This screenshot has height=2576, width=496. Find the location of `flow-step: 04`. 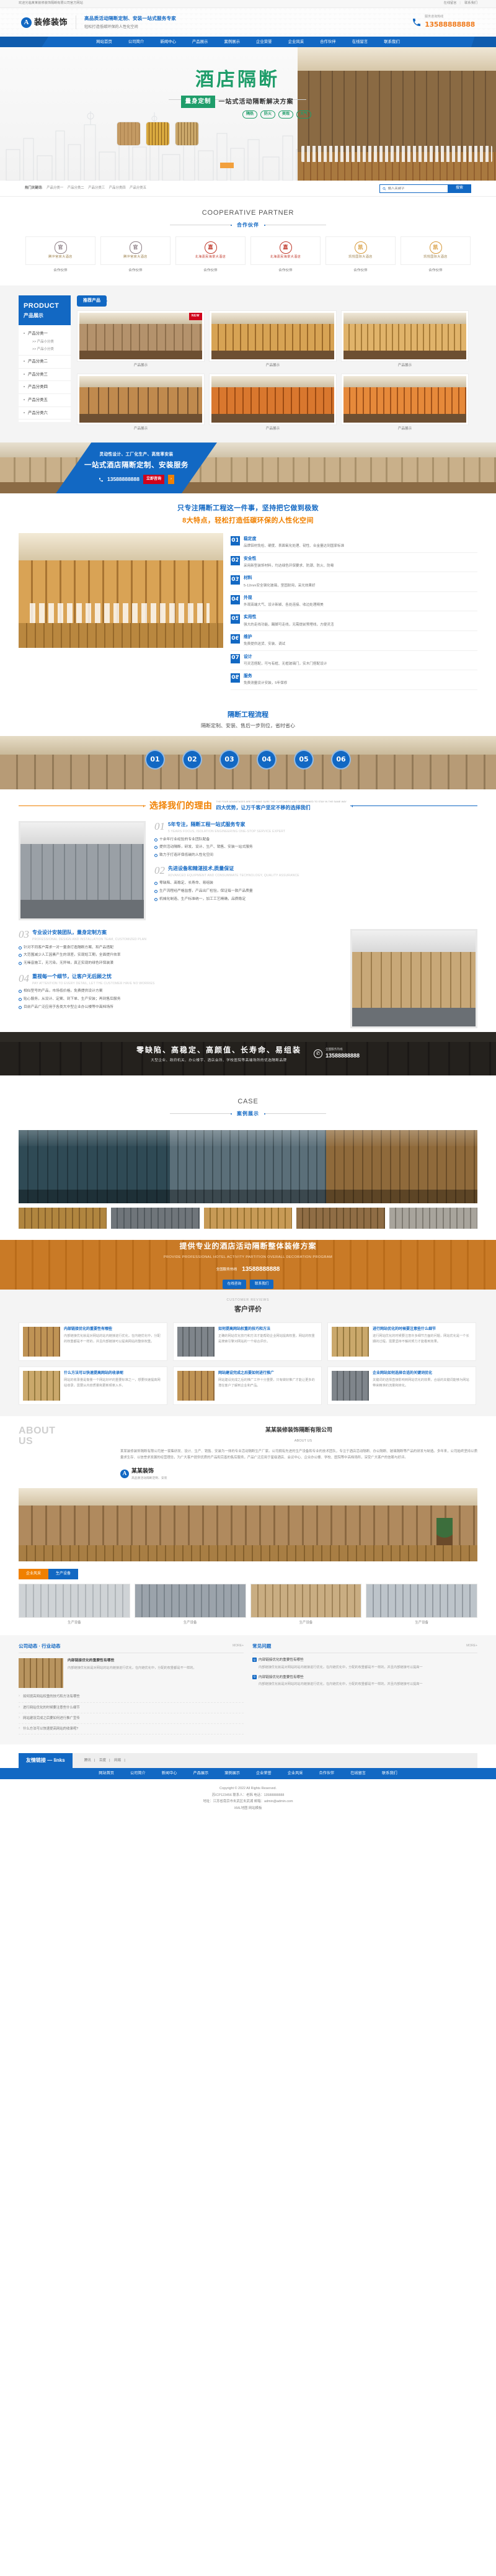

flow-step: 04 is located at coordinates (267, 760).